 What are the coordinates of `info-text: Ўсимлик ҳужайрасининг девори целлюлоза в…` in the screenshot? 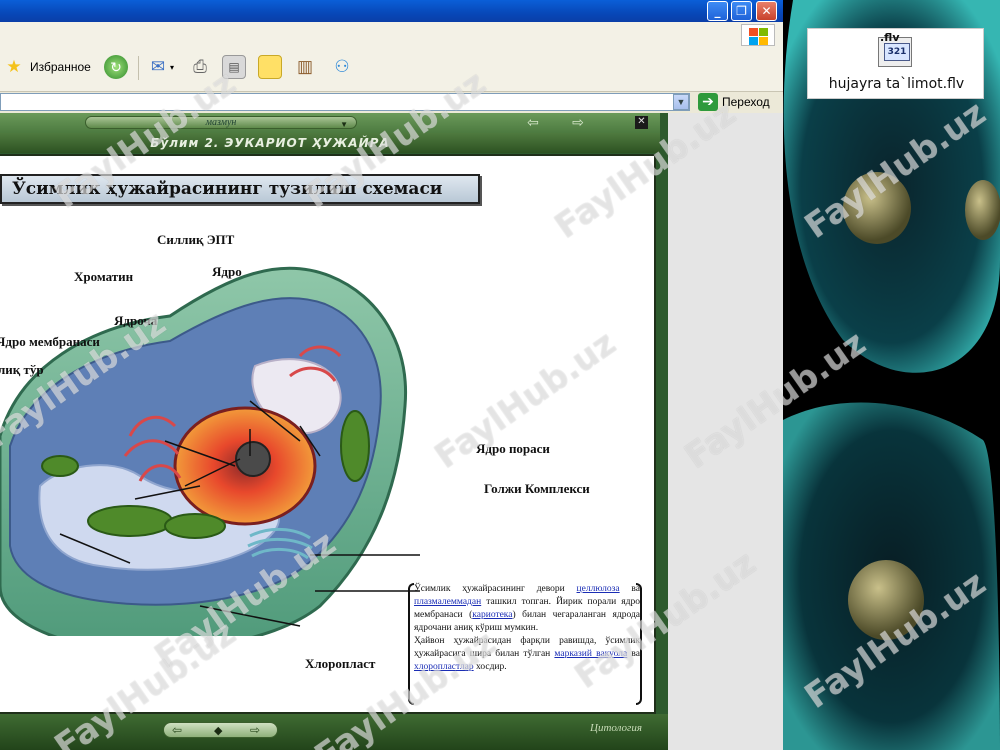 It's located at (527, 646).